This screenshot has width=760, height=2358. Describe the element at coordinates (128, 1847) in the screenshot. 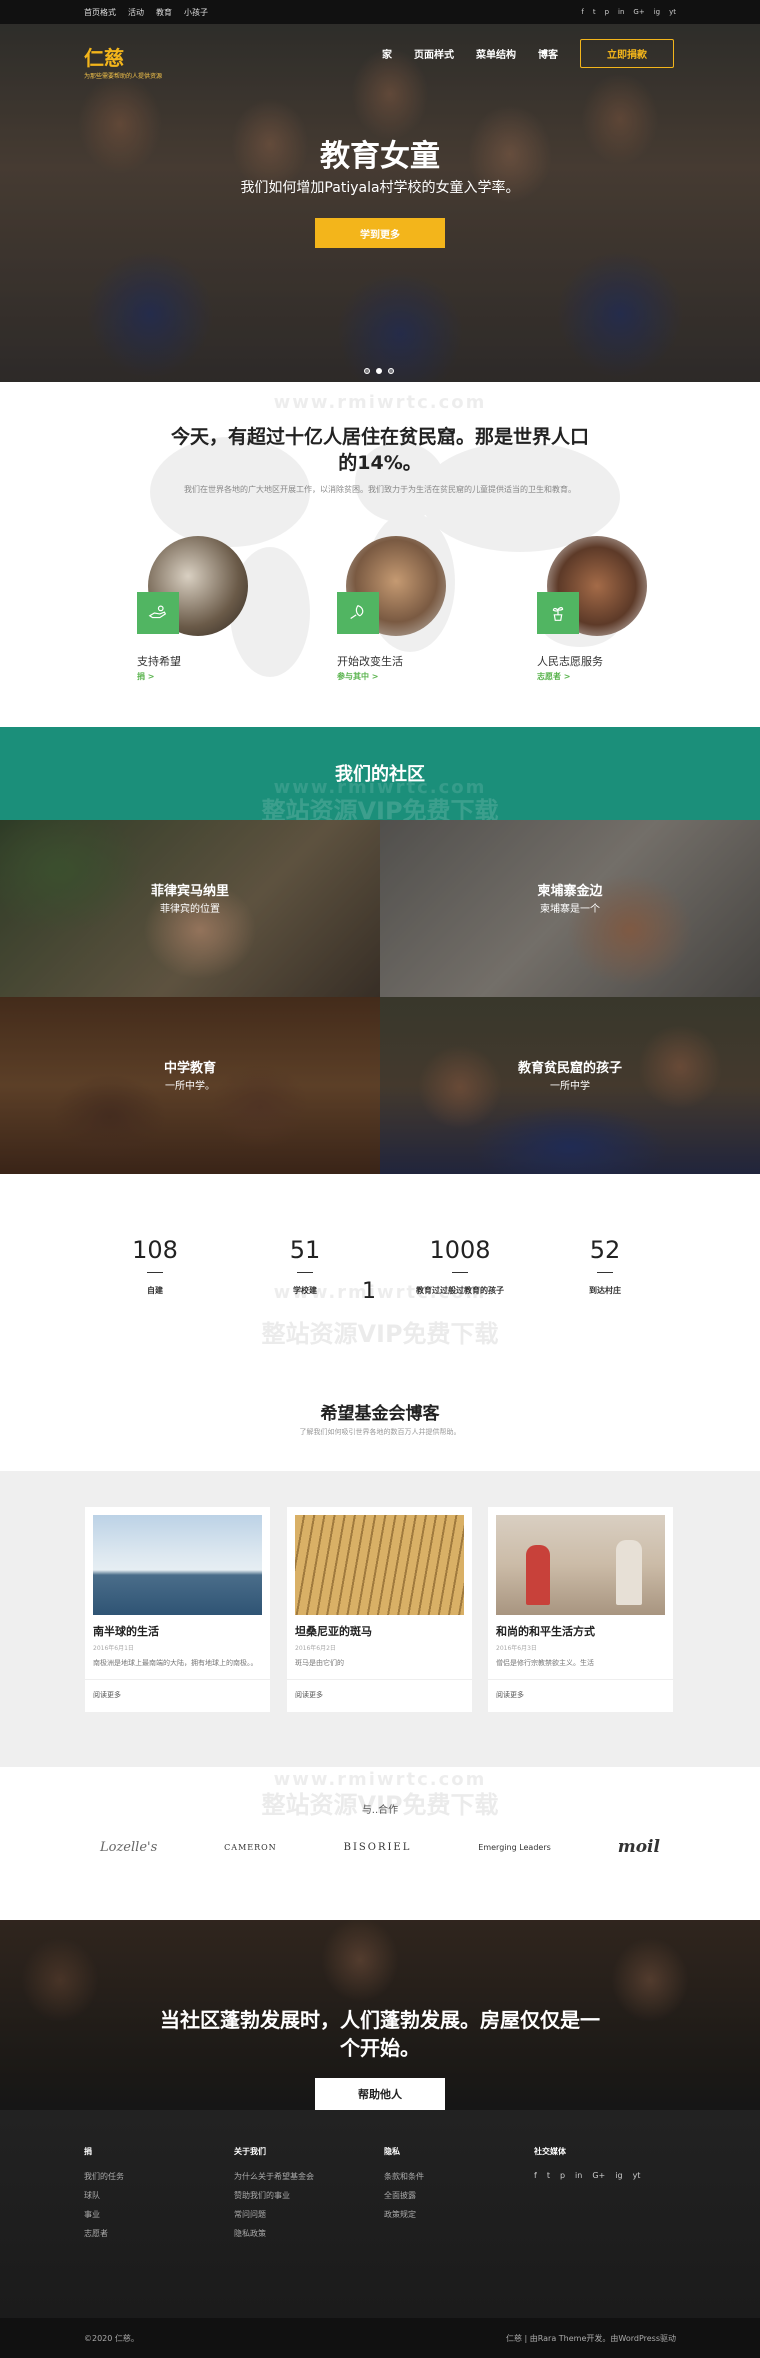

I see `partner-logo: Lozelle's` at that location.